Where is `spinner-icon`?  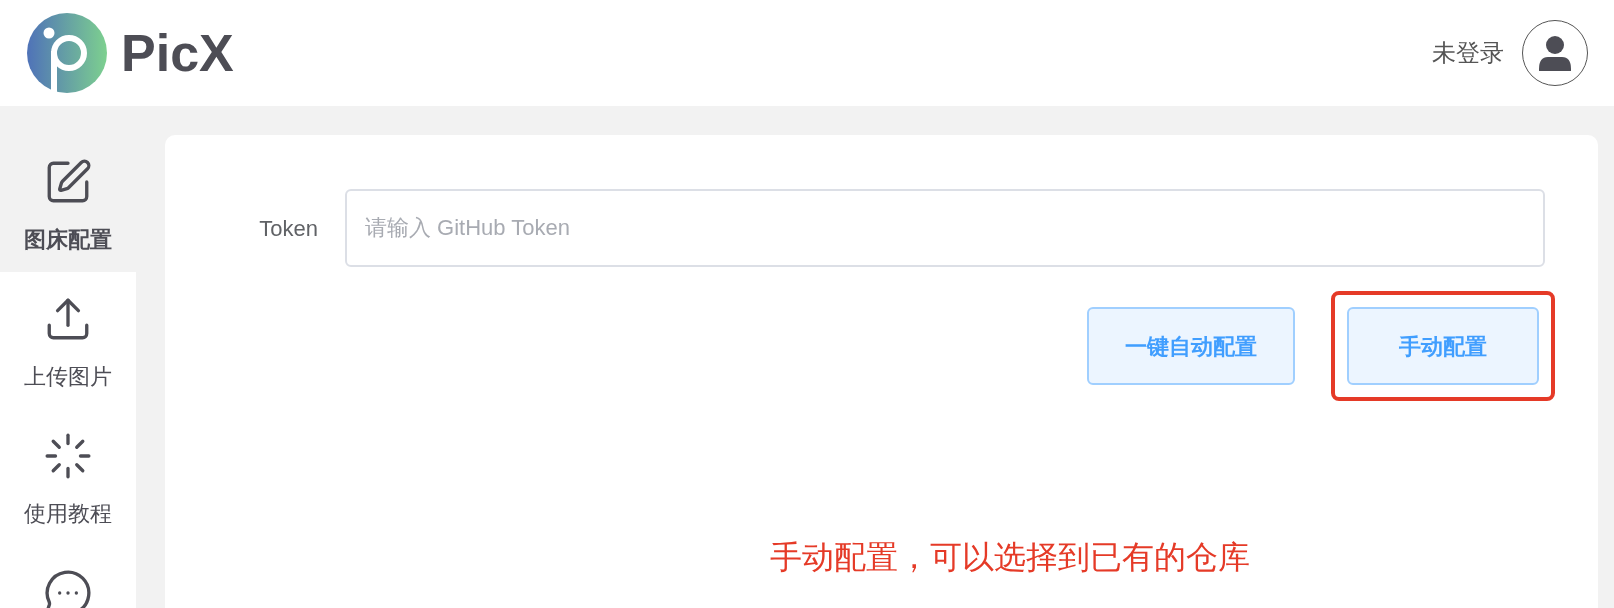 spinner-icon is located at coordinates (68, 456).